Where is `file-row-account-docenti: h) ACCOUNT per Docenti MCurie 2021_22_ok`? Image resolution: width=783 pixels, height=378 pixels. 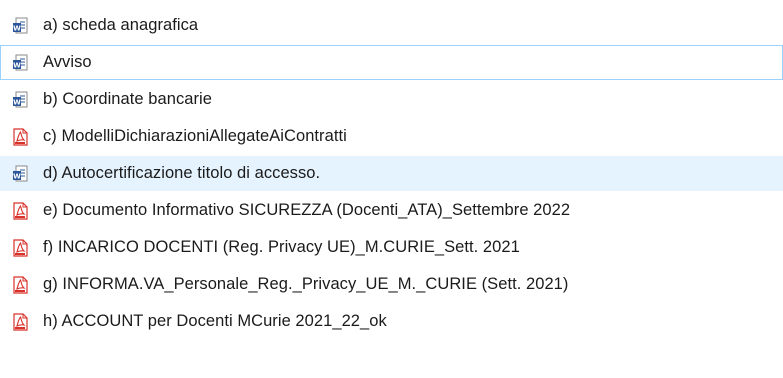 file-row-account-docenti: h) ACCOUNT per Docenti MCurie 2021_22_ok is located at coordinates (391, 321).